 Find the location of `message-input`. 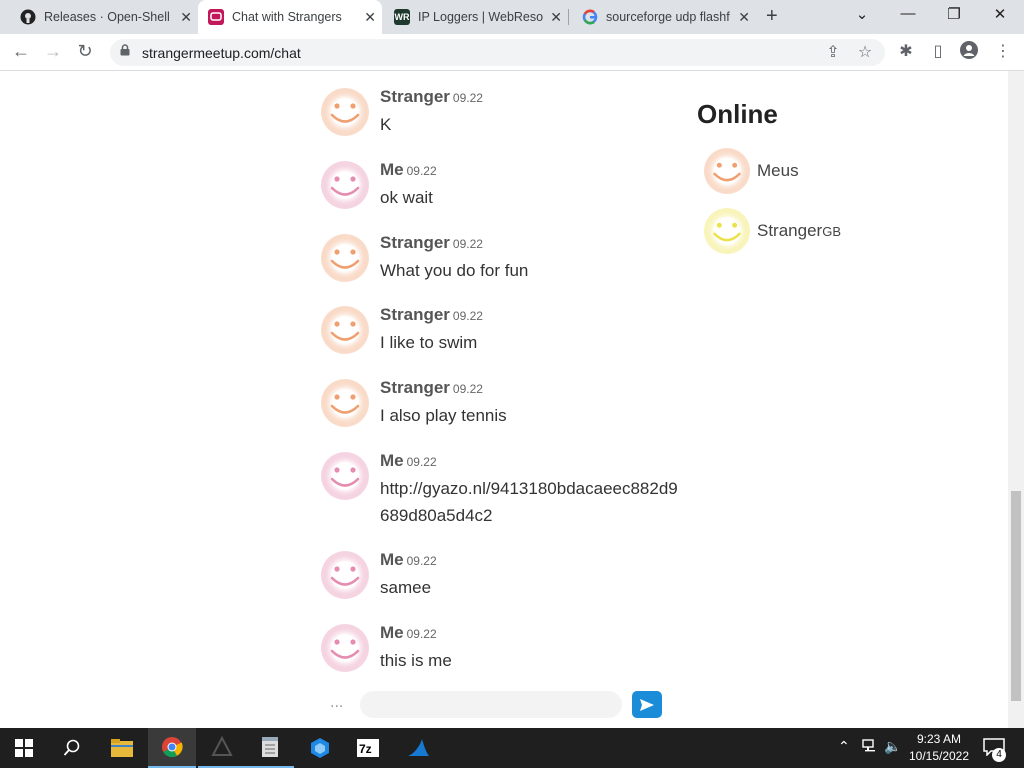

message-input is located at coordinates (491, 704).